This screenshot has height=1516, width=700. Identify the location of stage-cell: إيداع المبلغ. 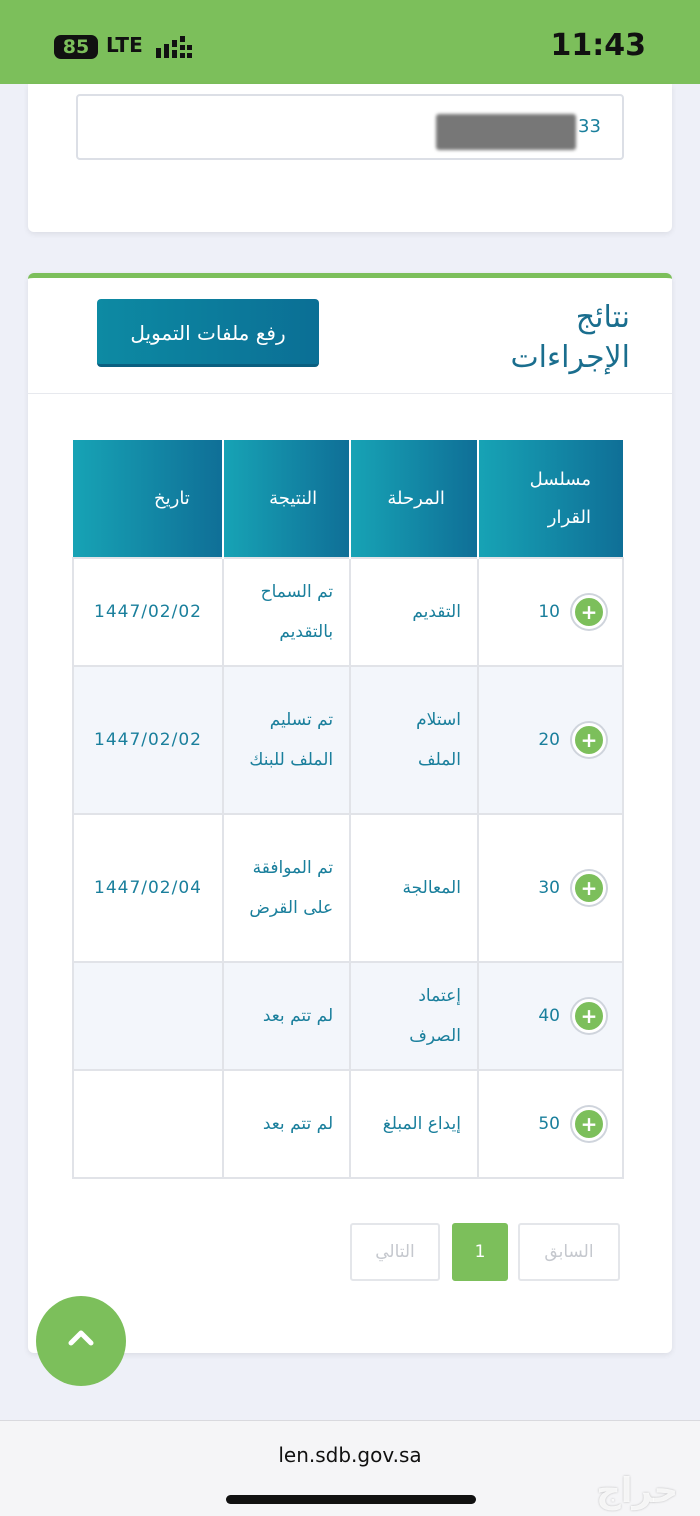
(414, 1124).